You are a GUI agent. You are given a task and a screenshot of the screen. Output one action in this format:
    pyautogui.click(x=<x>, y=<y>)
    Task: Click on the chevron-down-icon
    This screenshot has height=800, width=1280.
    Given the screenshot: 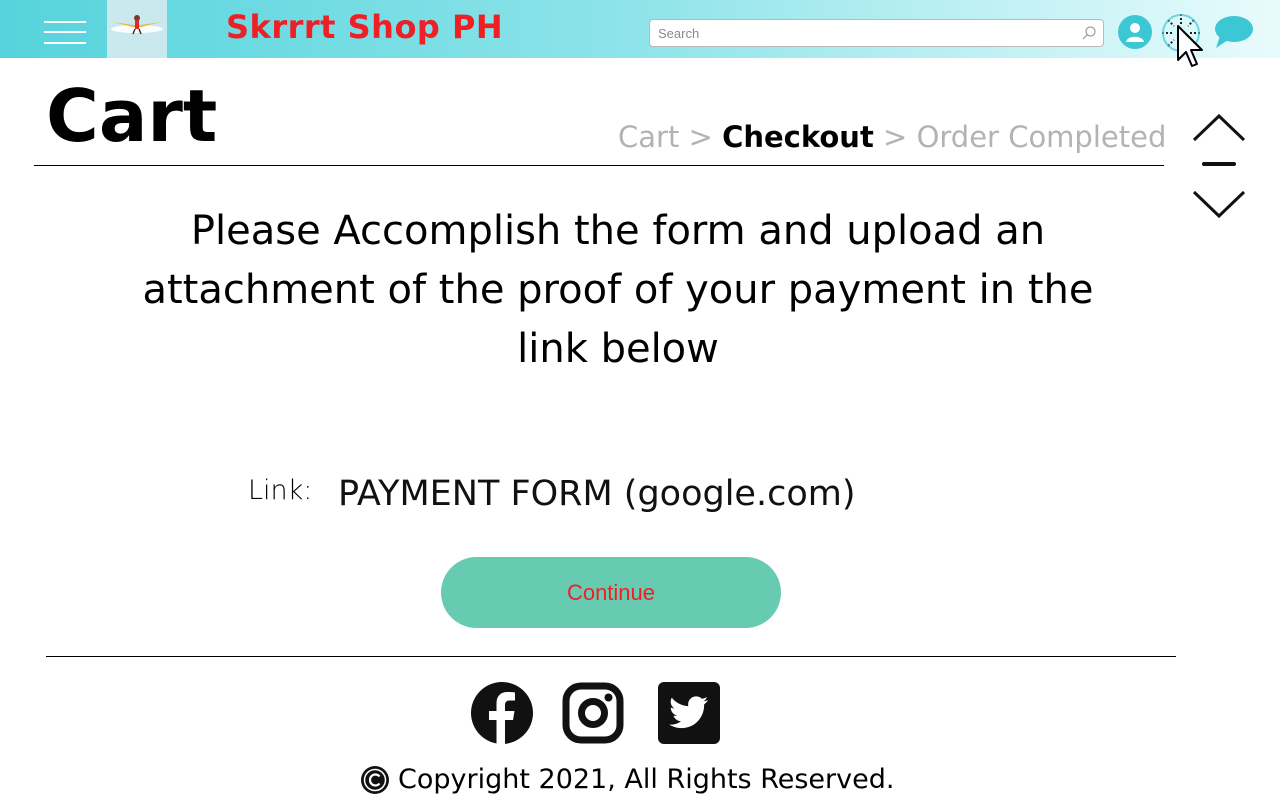 What is the action you would take?
    pyautogui.click(x=1219, y=205)
    